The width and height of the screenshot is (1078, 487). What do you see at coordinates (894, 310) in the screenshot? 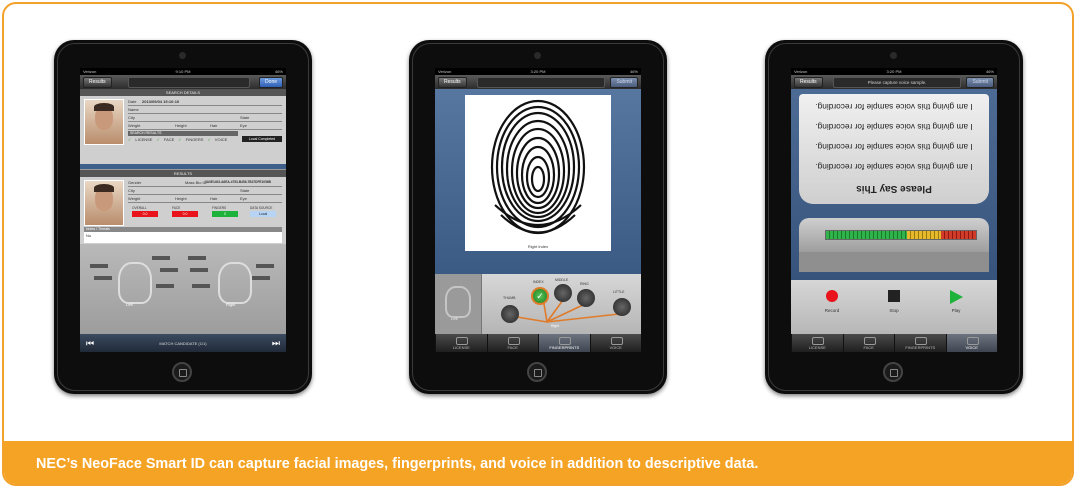
I see `stop-label: Stop` at bounding box center [894, 310].